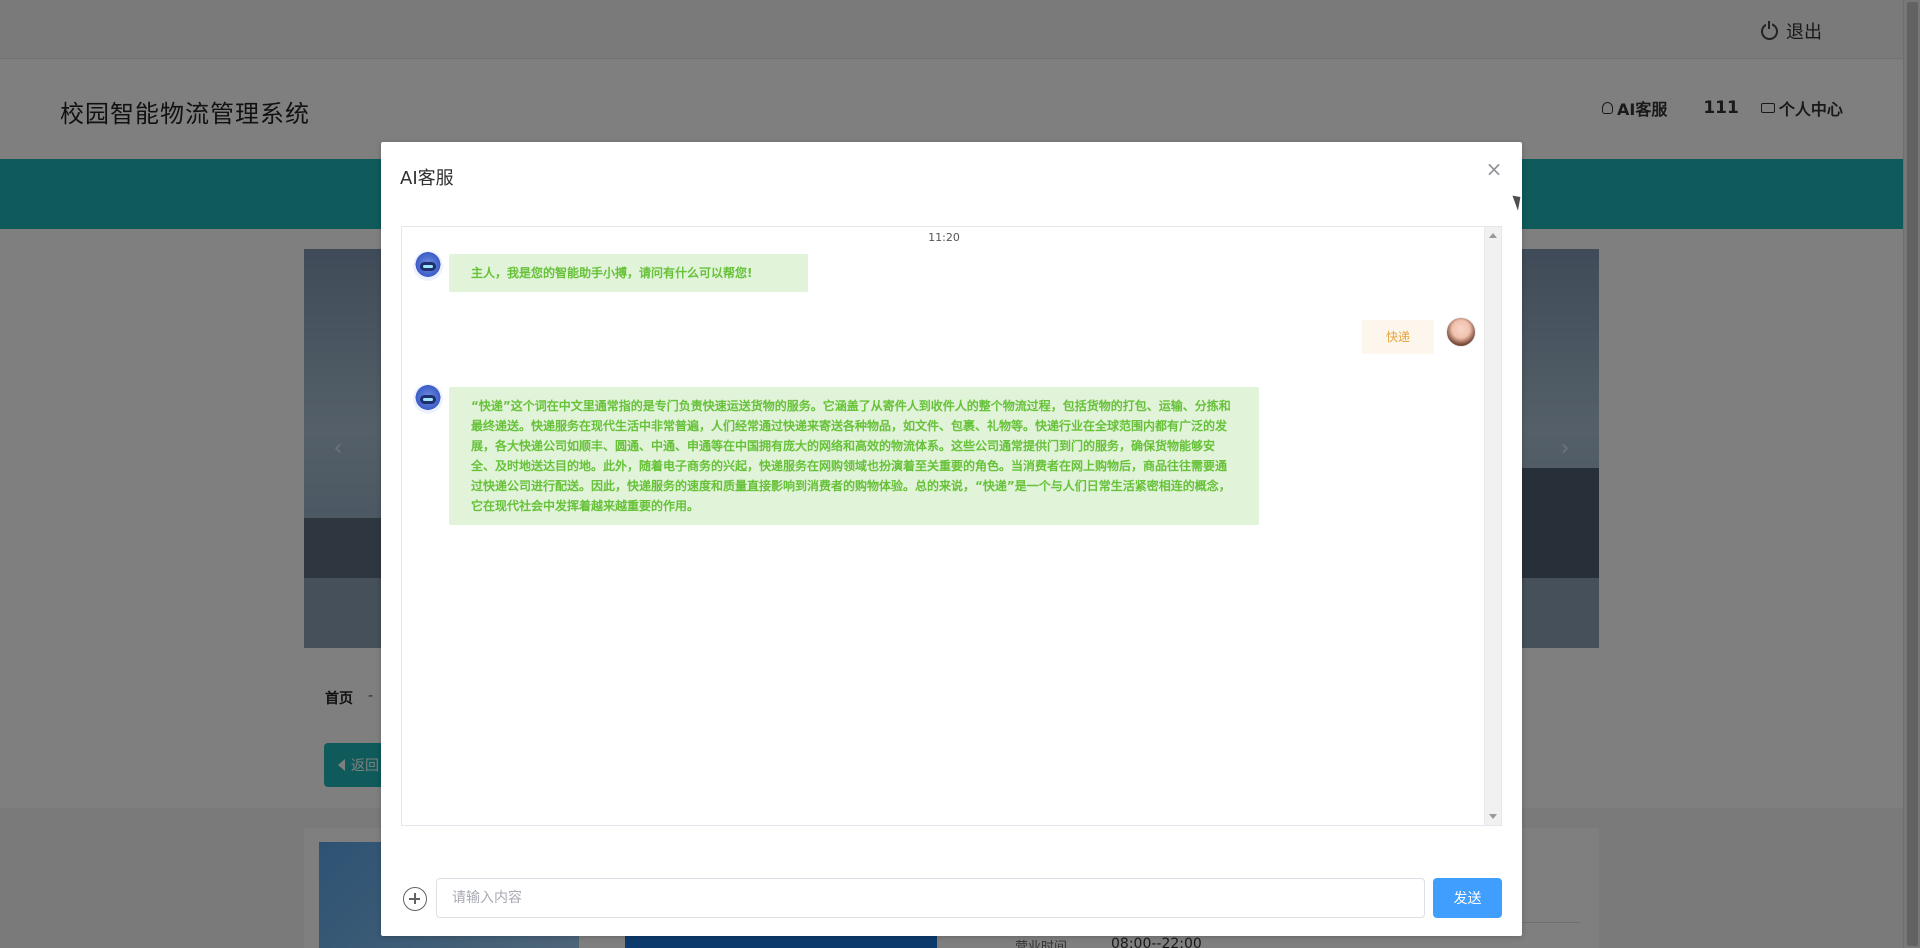  What do you see at coordinates (1493, 816) in the screenshot?
I see `scroll-down-icon` at bounding box center [1493, 816].